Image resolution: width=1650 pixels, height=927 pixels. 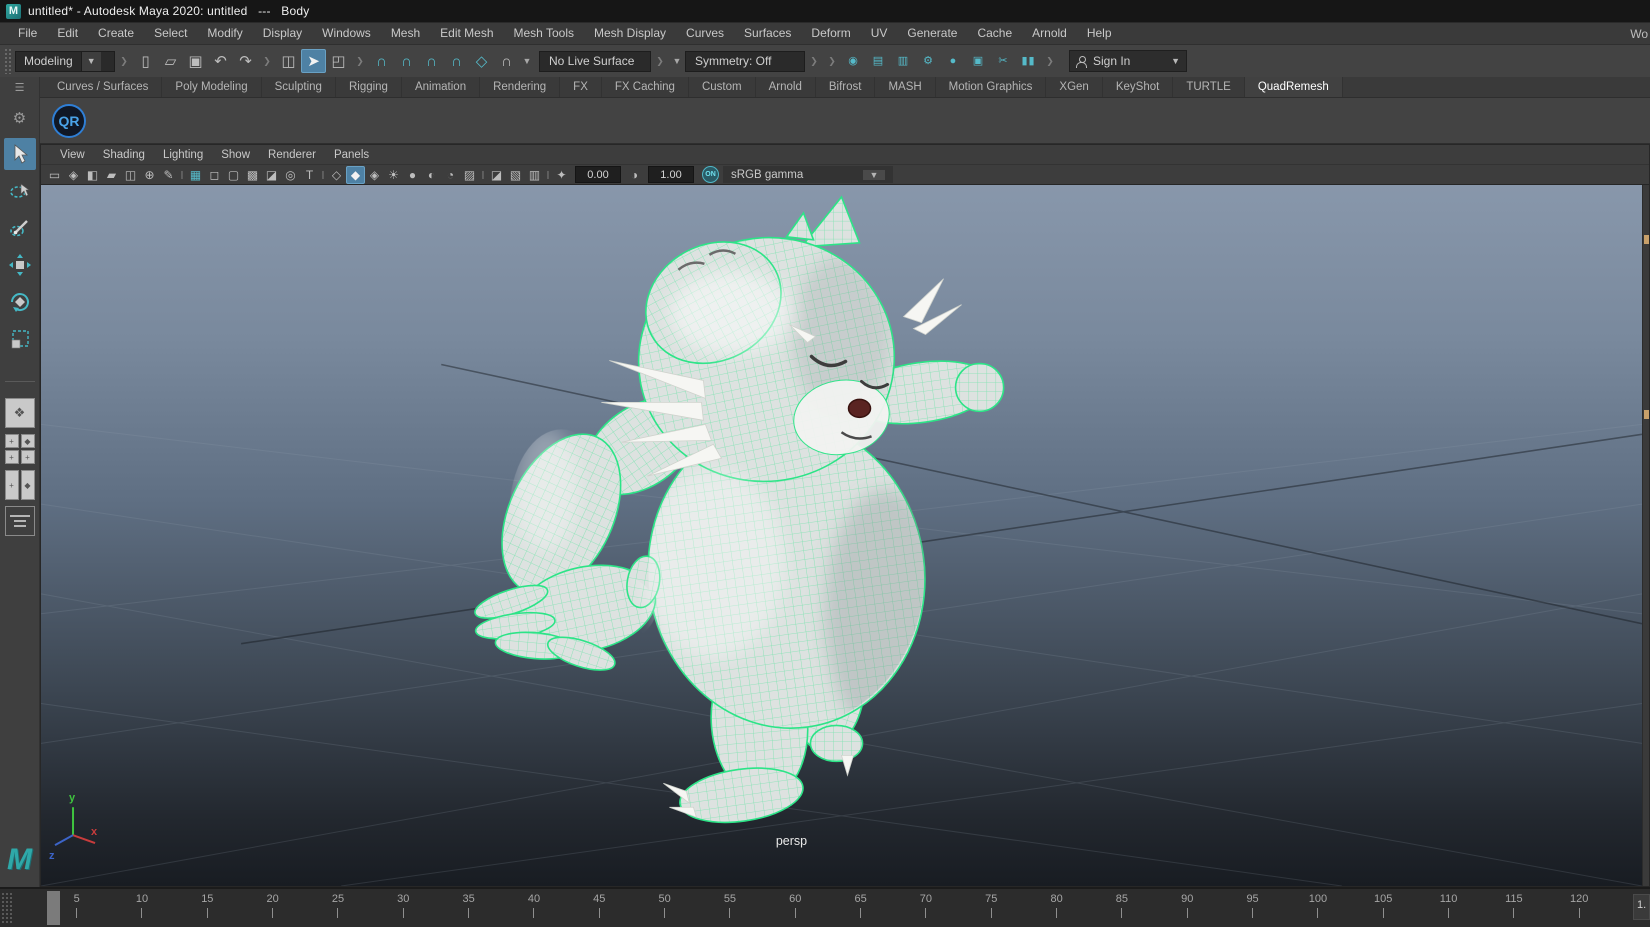 I want to click on grid-icon: ▦, so click(x=195, y=175).